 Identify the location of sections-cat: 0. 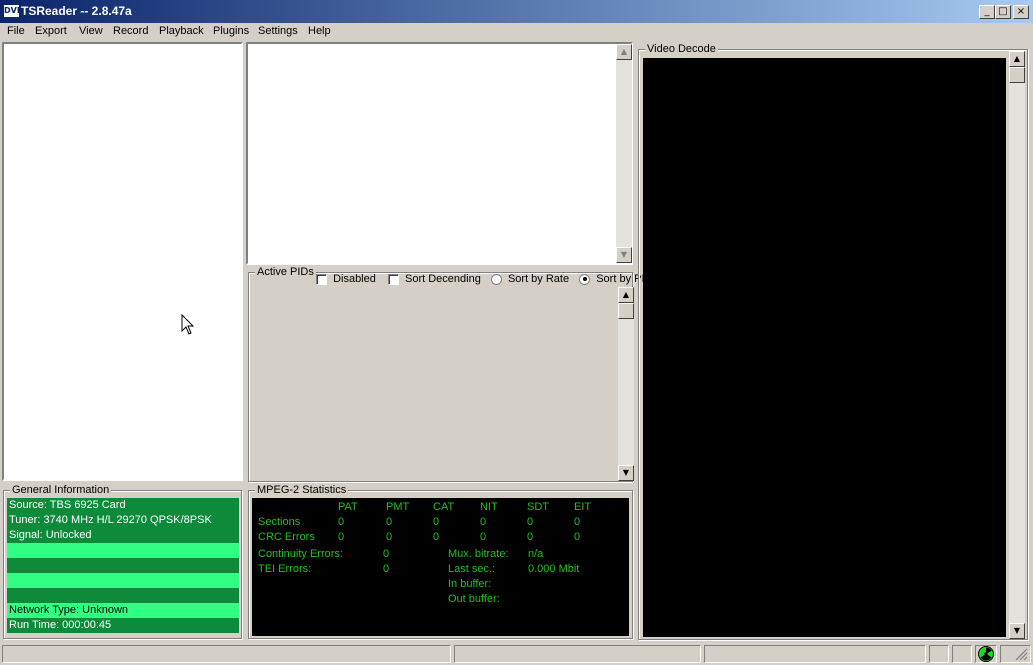
(436, 522).